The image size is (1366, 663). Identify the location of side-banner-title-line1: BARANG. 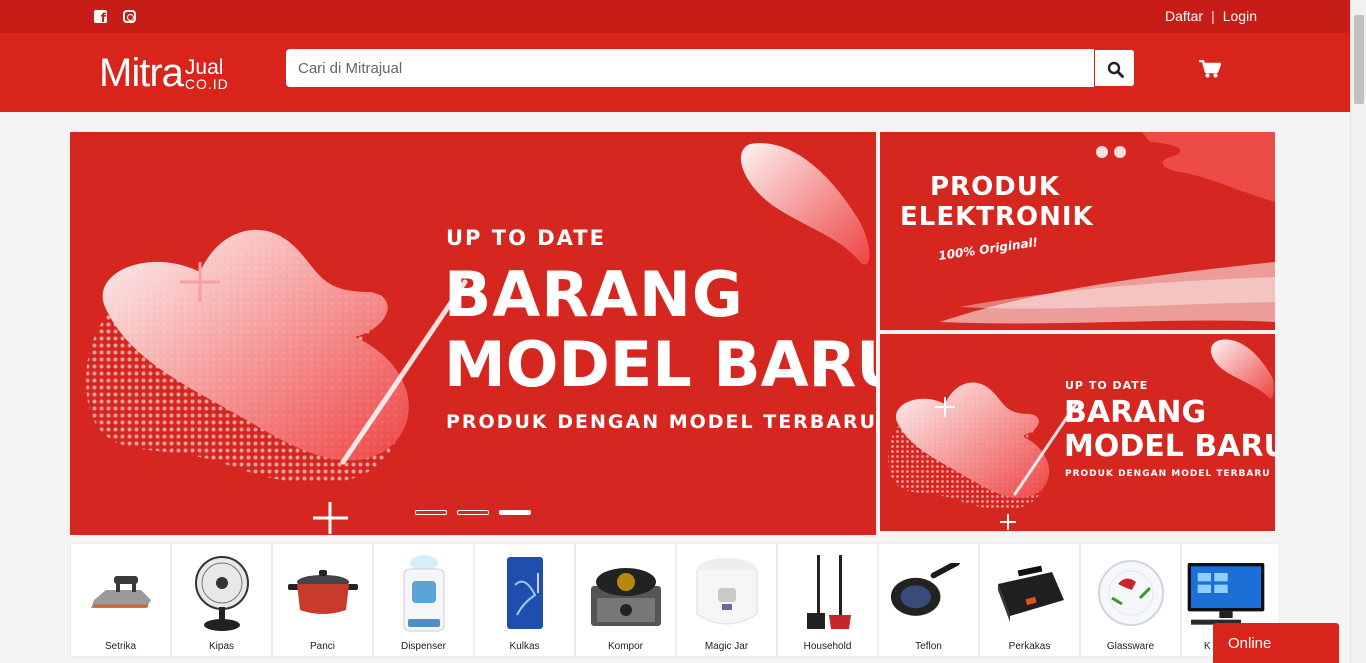
(1135, 412).